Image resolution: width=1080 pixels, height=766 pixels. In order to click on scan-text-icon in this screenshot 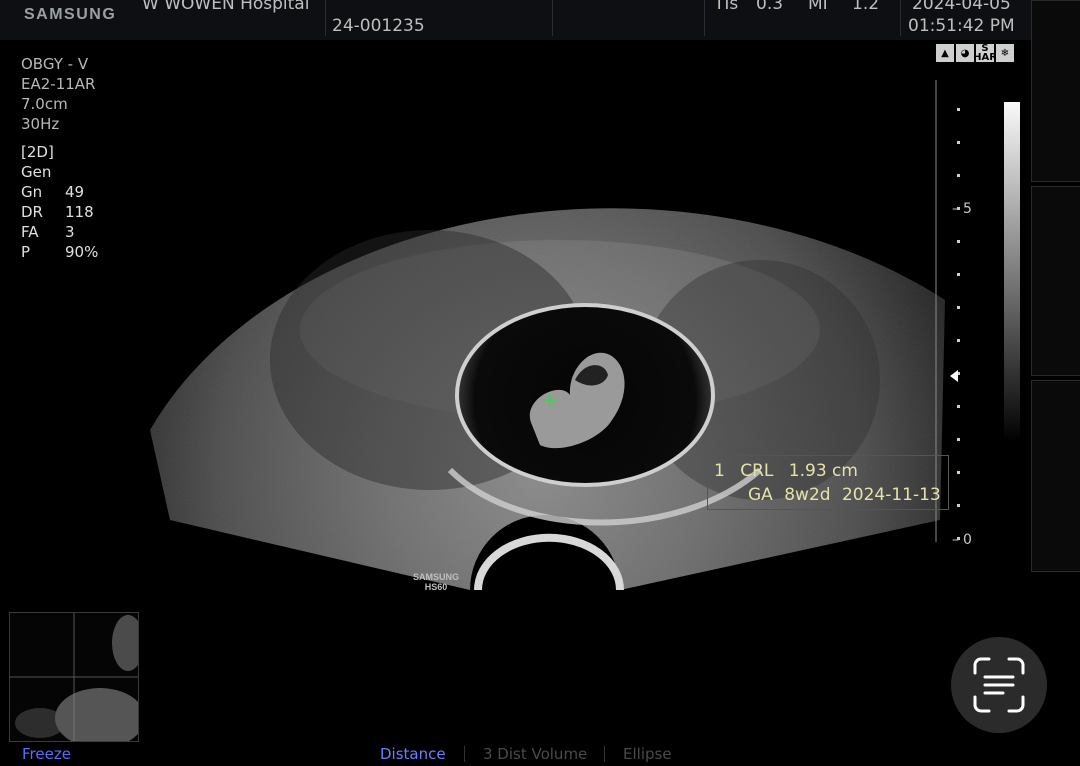, I will do `click(999, 685)`.